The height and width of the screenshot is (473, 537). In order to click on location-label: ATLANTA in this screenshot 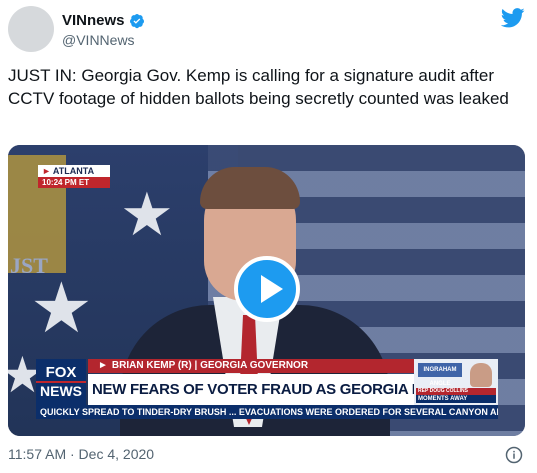, I will do `click(73, 171)`.